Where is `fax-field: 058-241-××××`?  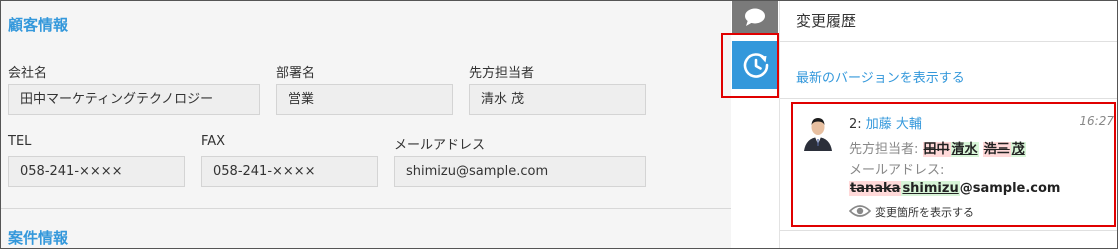 fax-field: 058-241-×××× is located at coordinates (289, 171).